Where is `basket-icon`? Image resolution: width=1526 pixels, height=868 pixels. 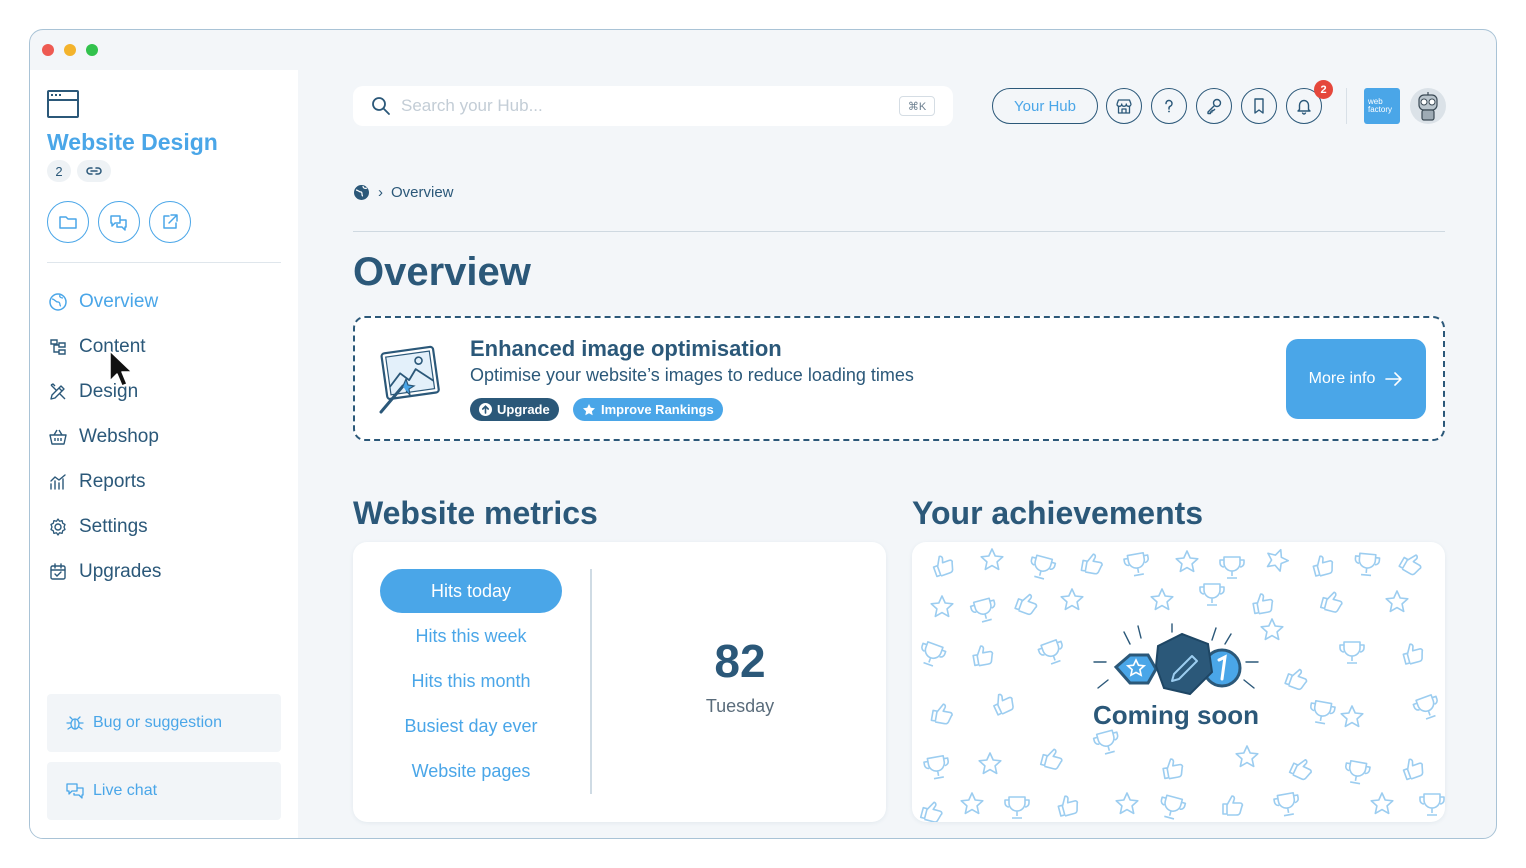
basket-icon is located at coordinates (58, 437).